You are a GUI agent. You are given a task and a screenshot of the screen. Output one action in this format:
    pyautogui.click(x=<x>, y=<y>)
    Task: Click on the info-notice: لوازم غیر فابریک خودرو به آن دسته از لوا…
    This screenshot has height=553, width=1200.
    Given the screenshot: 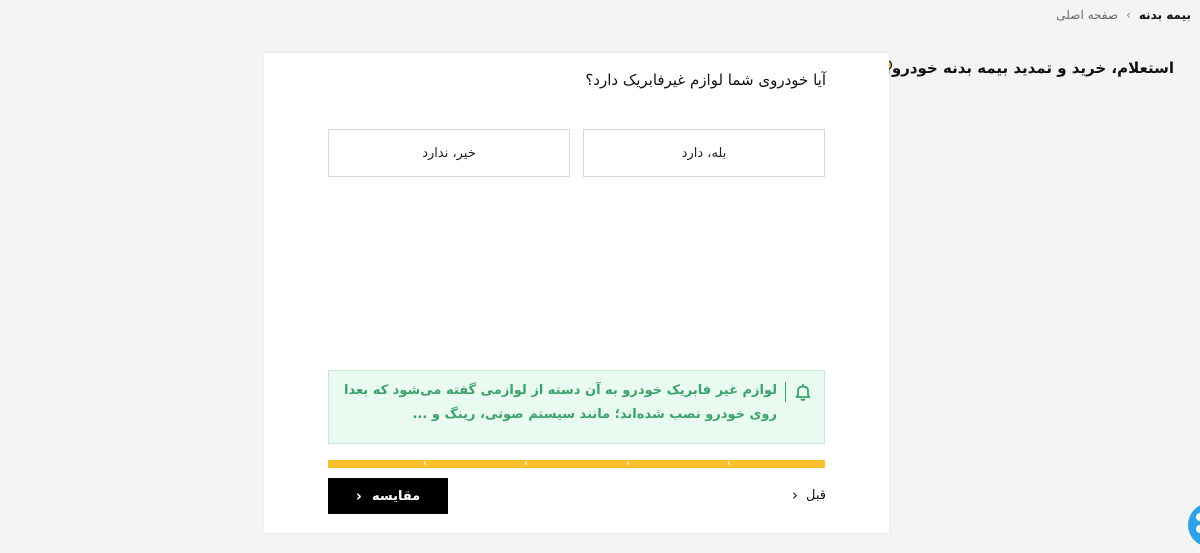 What is the action you would take?
    pyautogui.click(x=576, y=407)
    